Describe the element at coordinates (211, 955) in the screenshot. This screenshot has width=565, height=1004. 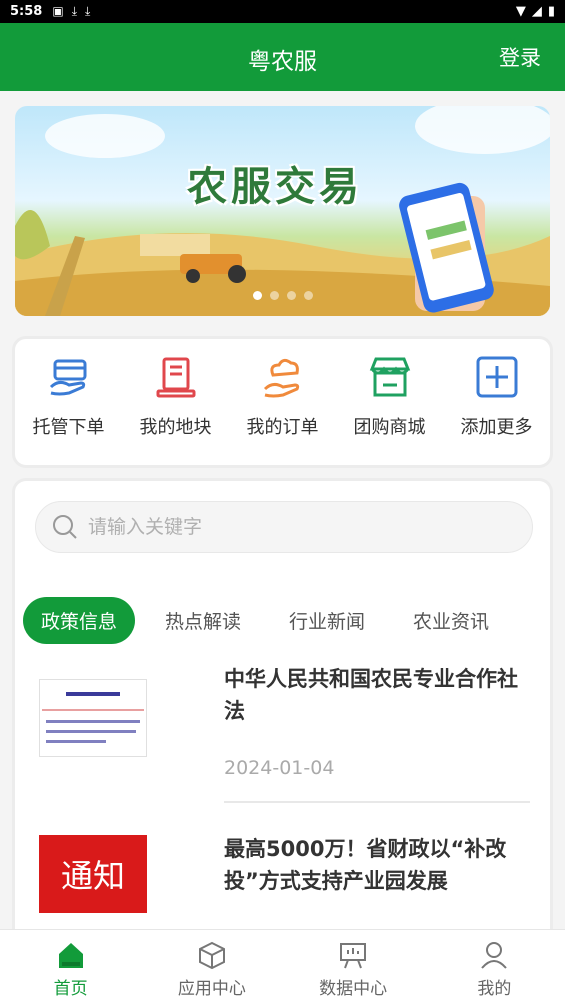
I see `cube-icon` at that location.